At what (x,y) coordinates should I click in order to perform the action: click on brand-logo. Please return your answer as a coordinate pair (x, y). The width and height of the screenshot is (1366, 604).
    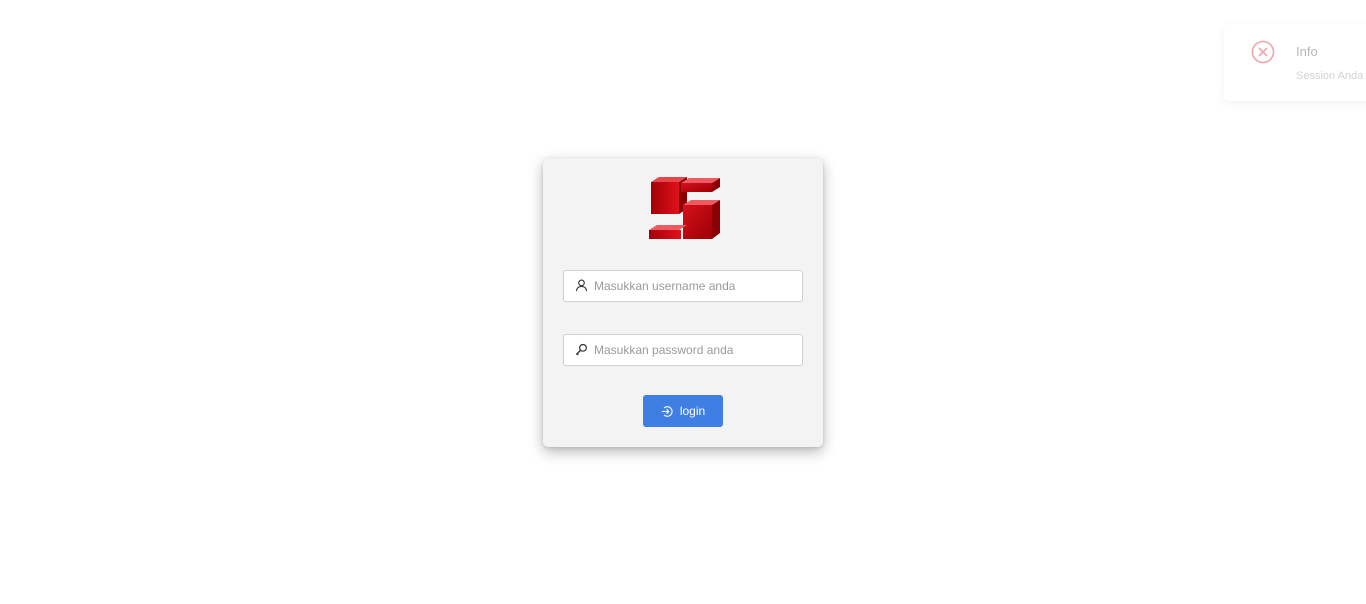
    Looking at the image, I should click on (684, 208).